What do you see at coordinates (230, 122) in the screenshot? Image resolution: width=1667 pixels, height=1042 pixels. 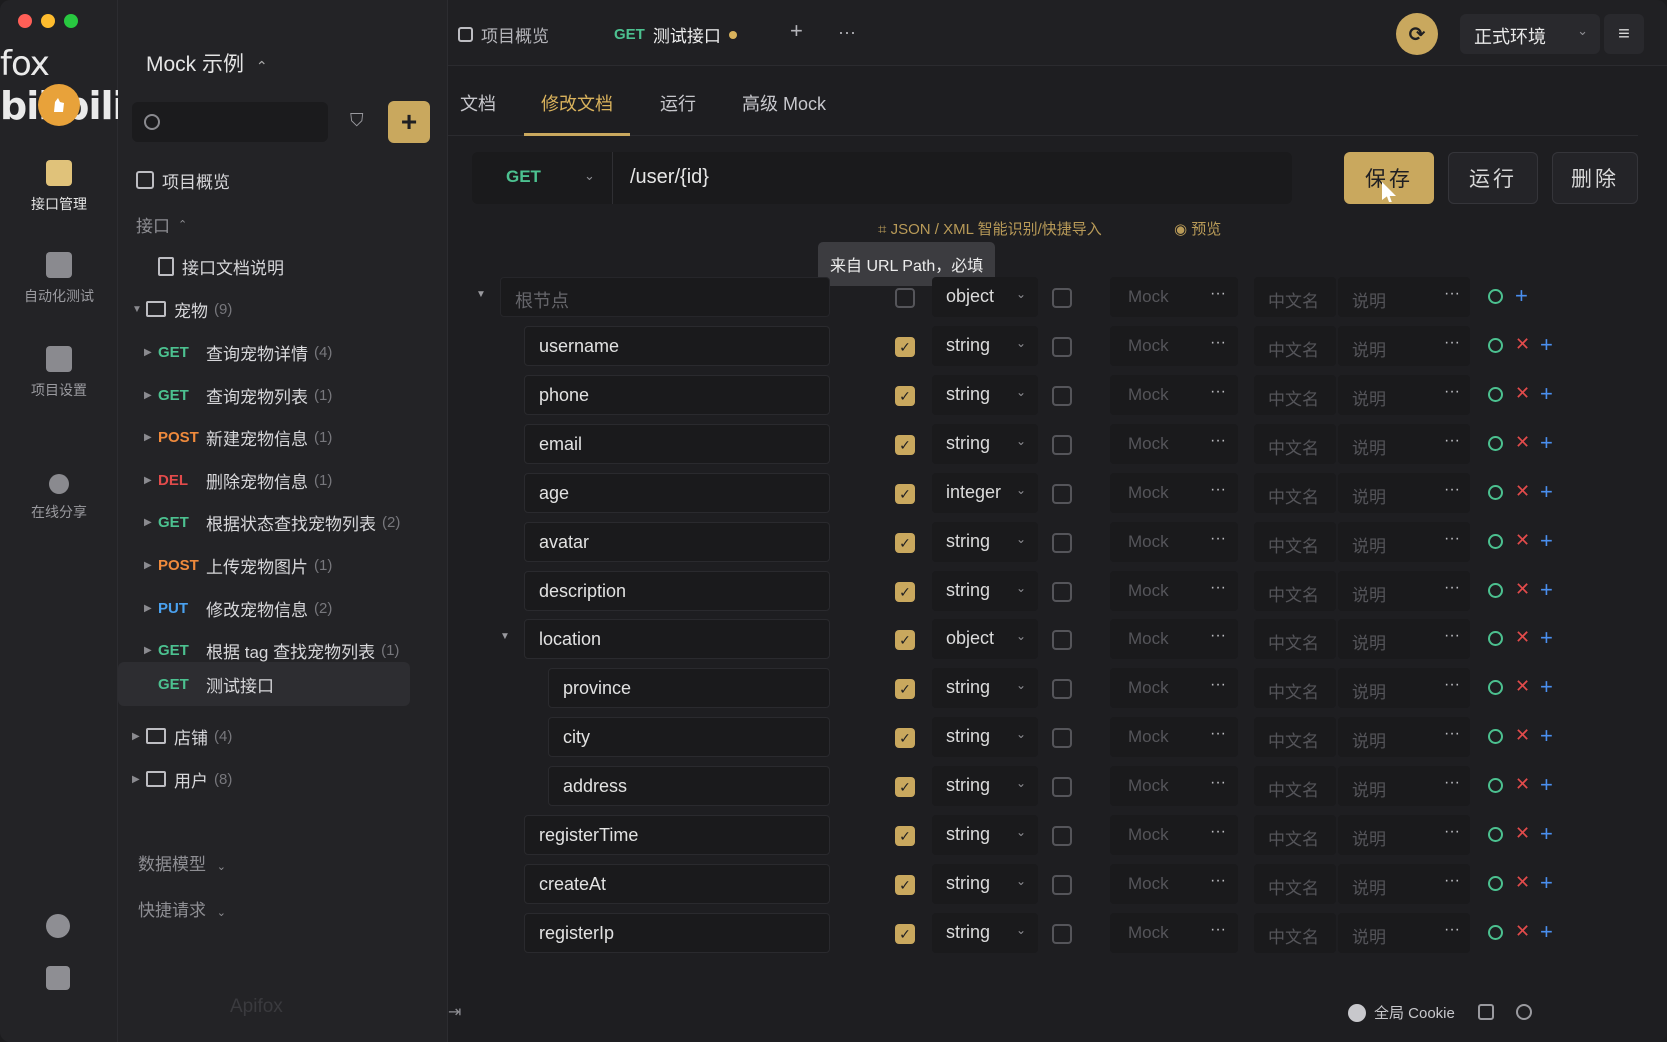 I see `search-input` at bounding box center [230, 122].